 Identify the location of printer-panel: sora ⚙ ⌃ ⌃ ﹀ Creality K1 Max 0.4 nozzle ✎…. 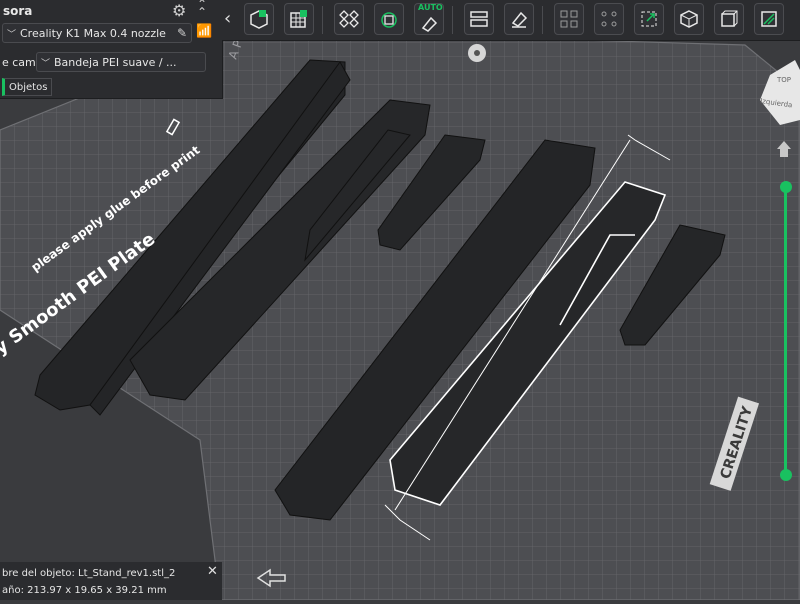
(111, 49).